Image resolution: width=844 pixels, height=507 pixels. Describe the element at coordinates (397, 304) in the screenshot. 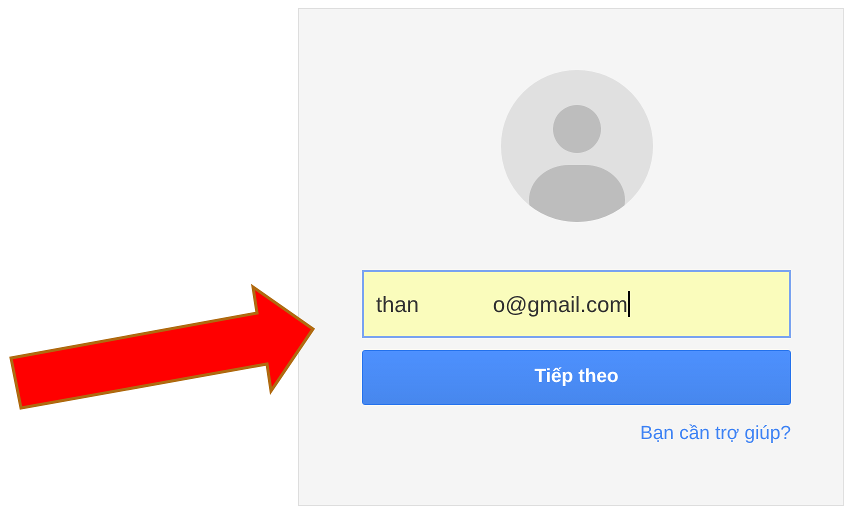

I see `field-text: than` at that location.